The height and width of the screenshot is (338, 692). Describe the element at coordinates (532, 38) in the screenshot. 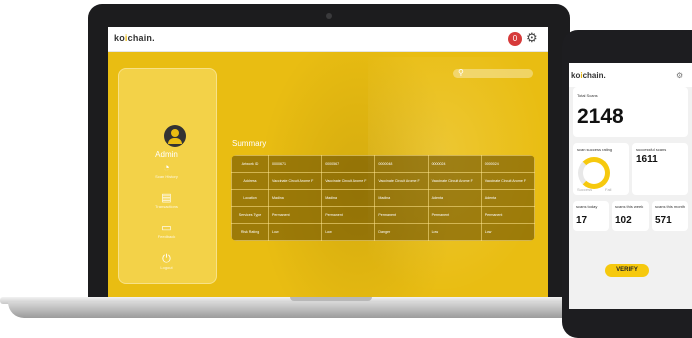

I see `gear-icon: ⚙` at that location.